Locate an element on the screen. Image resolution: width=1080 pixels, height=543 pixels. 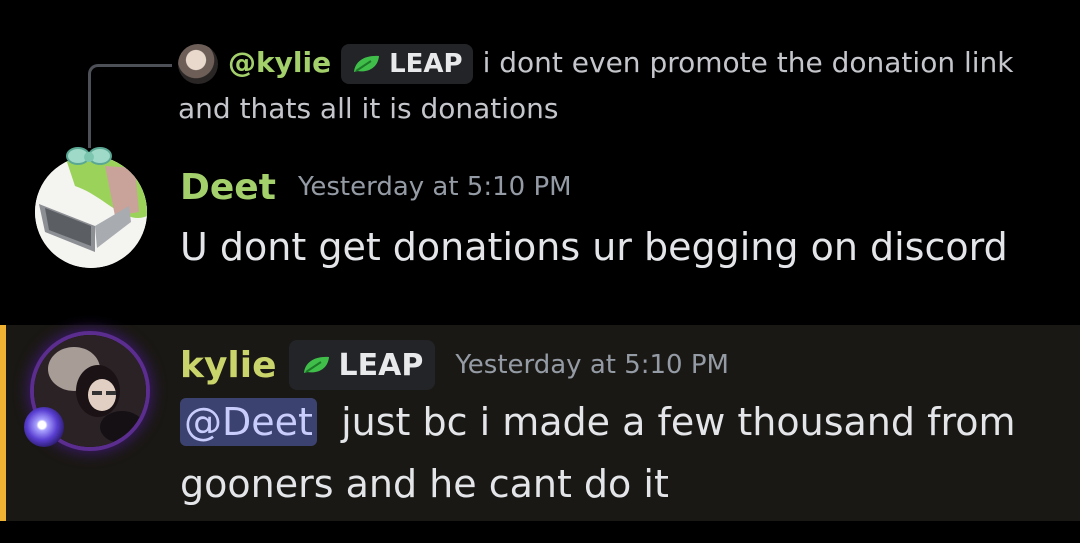
orb-decoration-icon is located at coordinates (44, 427).